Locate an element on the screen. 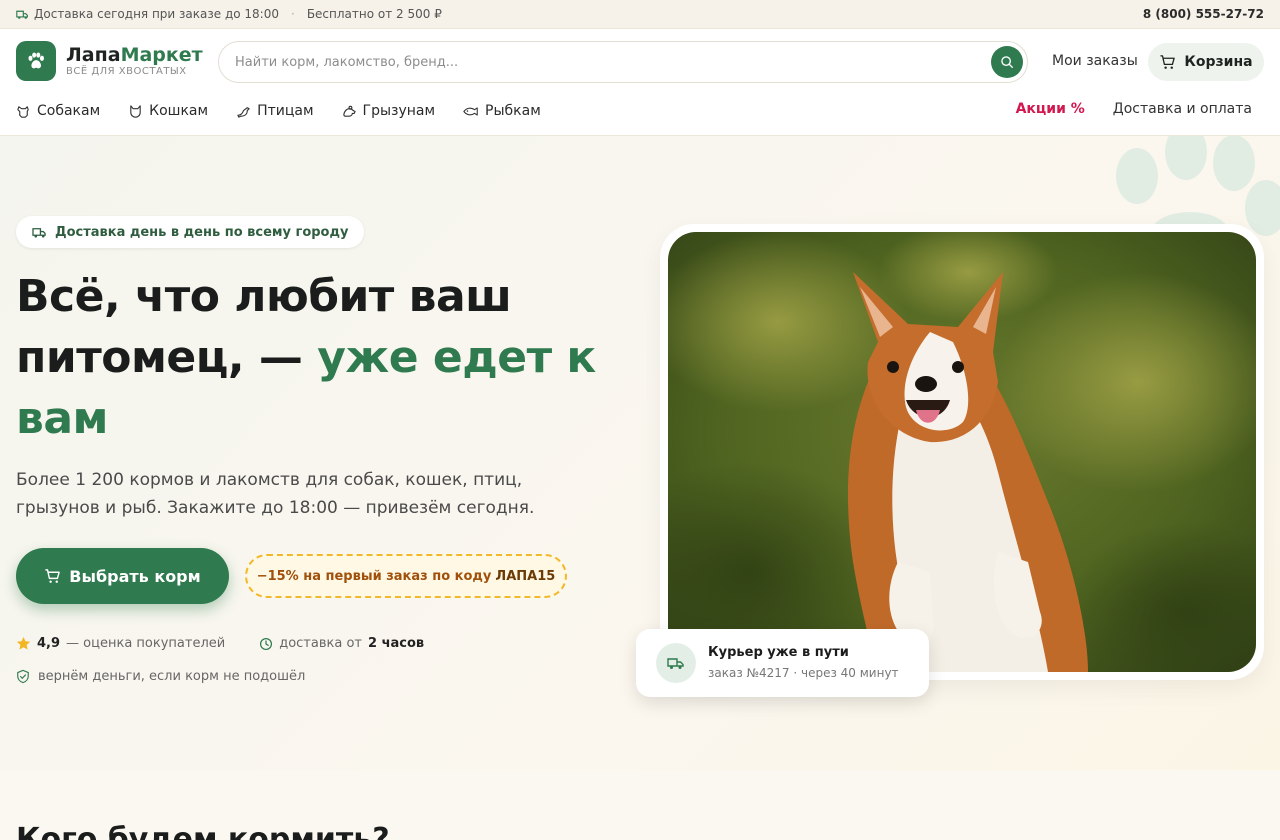  fish-icon is located at coordinates (470, 111).